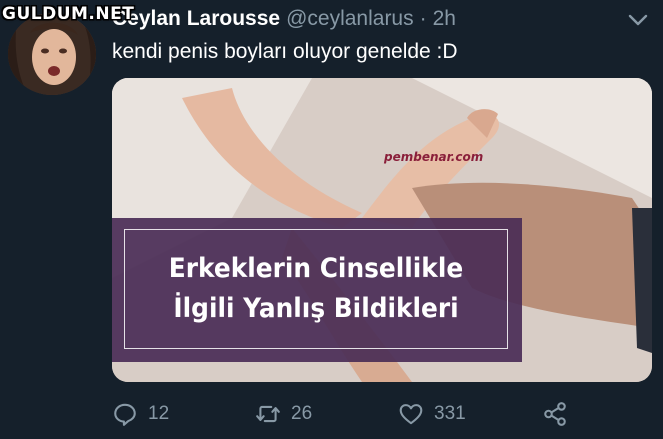 The image size is (663, 439). Describe the element at coordinates (196, 19) in the screenshot. I see `display-name: Ceylan Larousse` at that location.